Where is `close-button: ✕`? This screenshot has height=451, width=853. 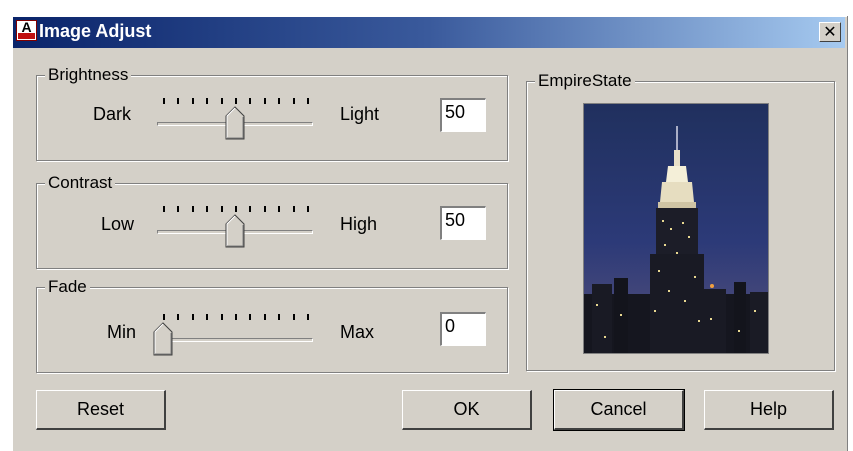
close-button: ✕ is located at coordinates (830, 32).